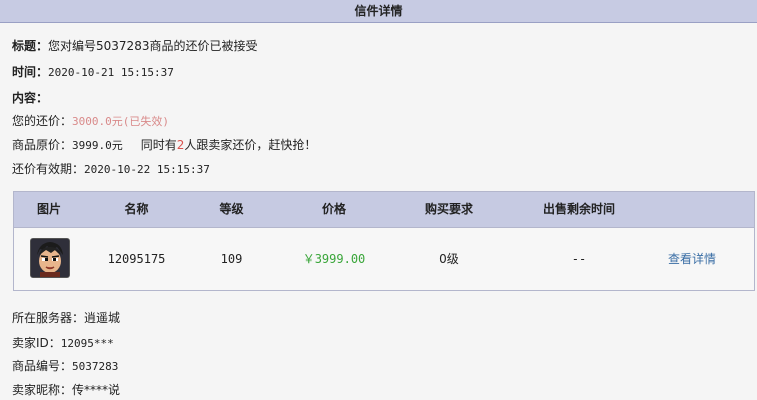 The image size is (757, 400). What do you see at coordinates (449, 259) in the screenshot?
I see `item-requirement: 0级` at bounding box center [449, 259].